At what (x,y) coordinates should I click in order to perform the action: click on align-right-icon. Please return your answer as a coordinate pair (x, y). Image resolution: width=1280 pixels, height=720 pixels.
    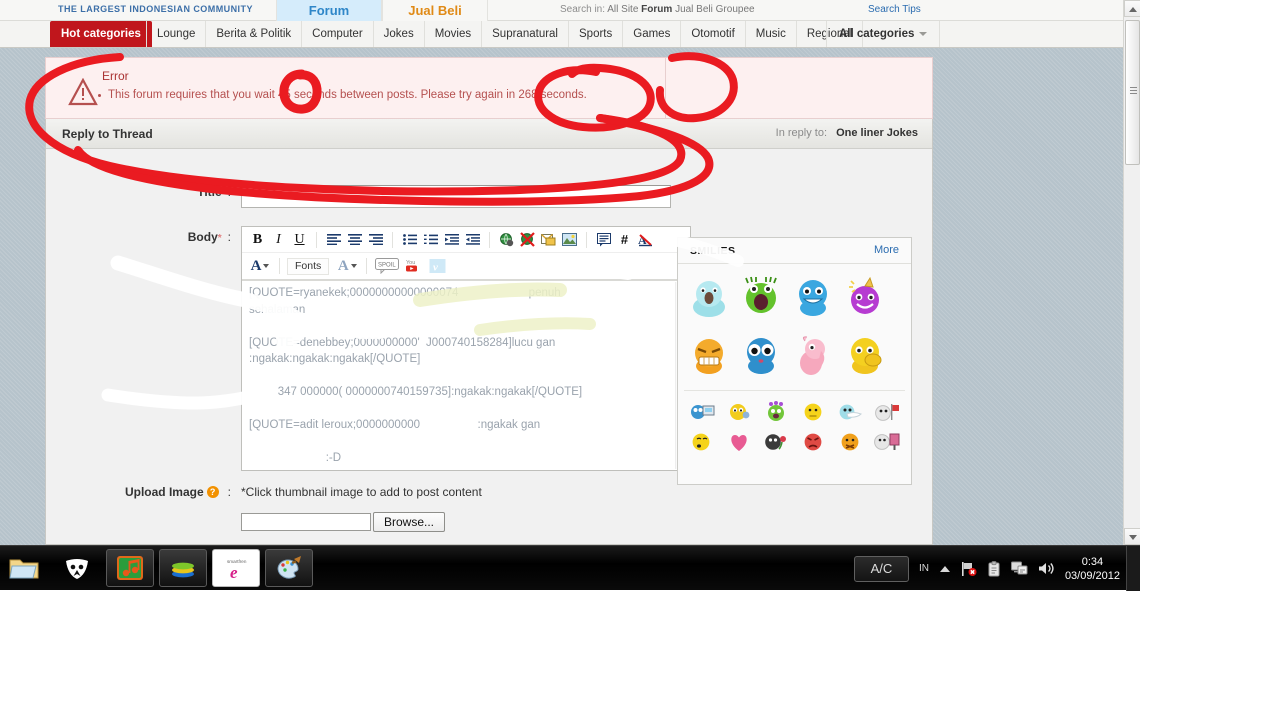
    Looking at the image, I should click on (375, 239).